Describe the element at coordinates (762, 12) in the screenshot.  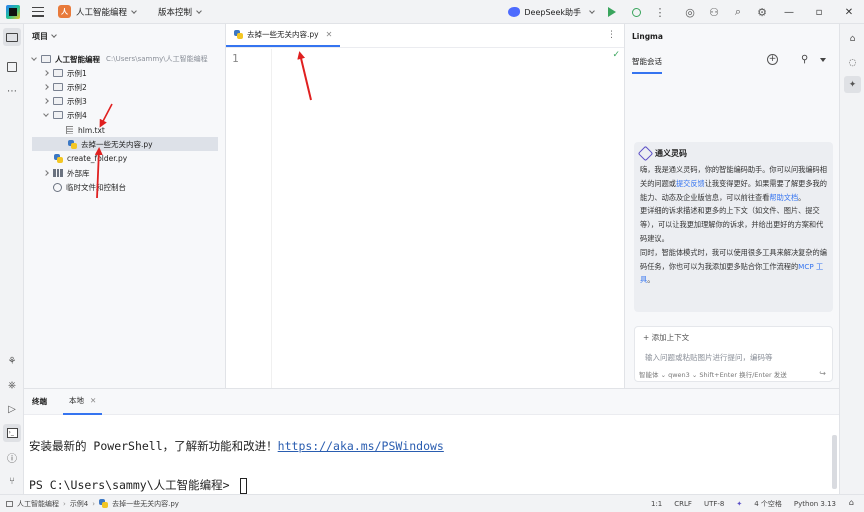
I see `gear-icon: ⚙` at that location.